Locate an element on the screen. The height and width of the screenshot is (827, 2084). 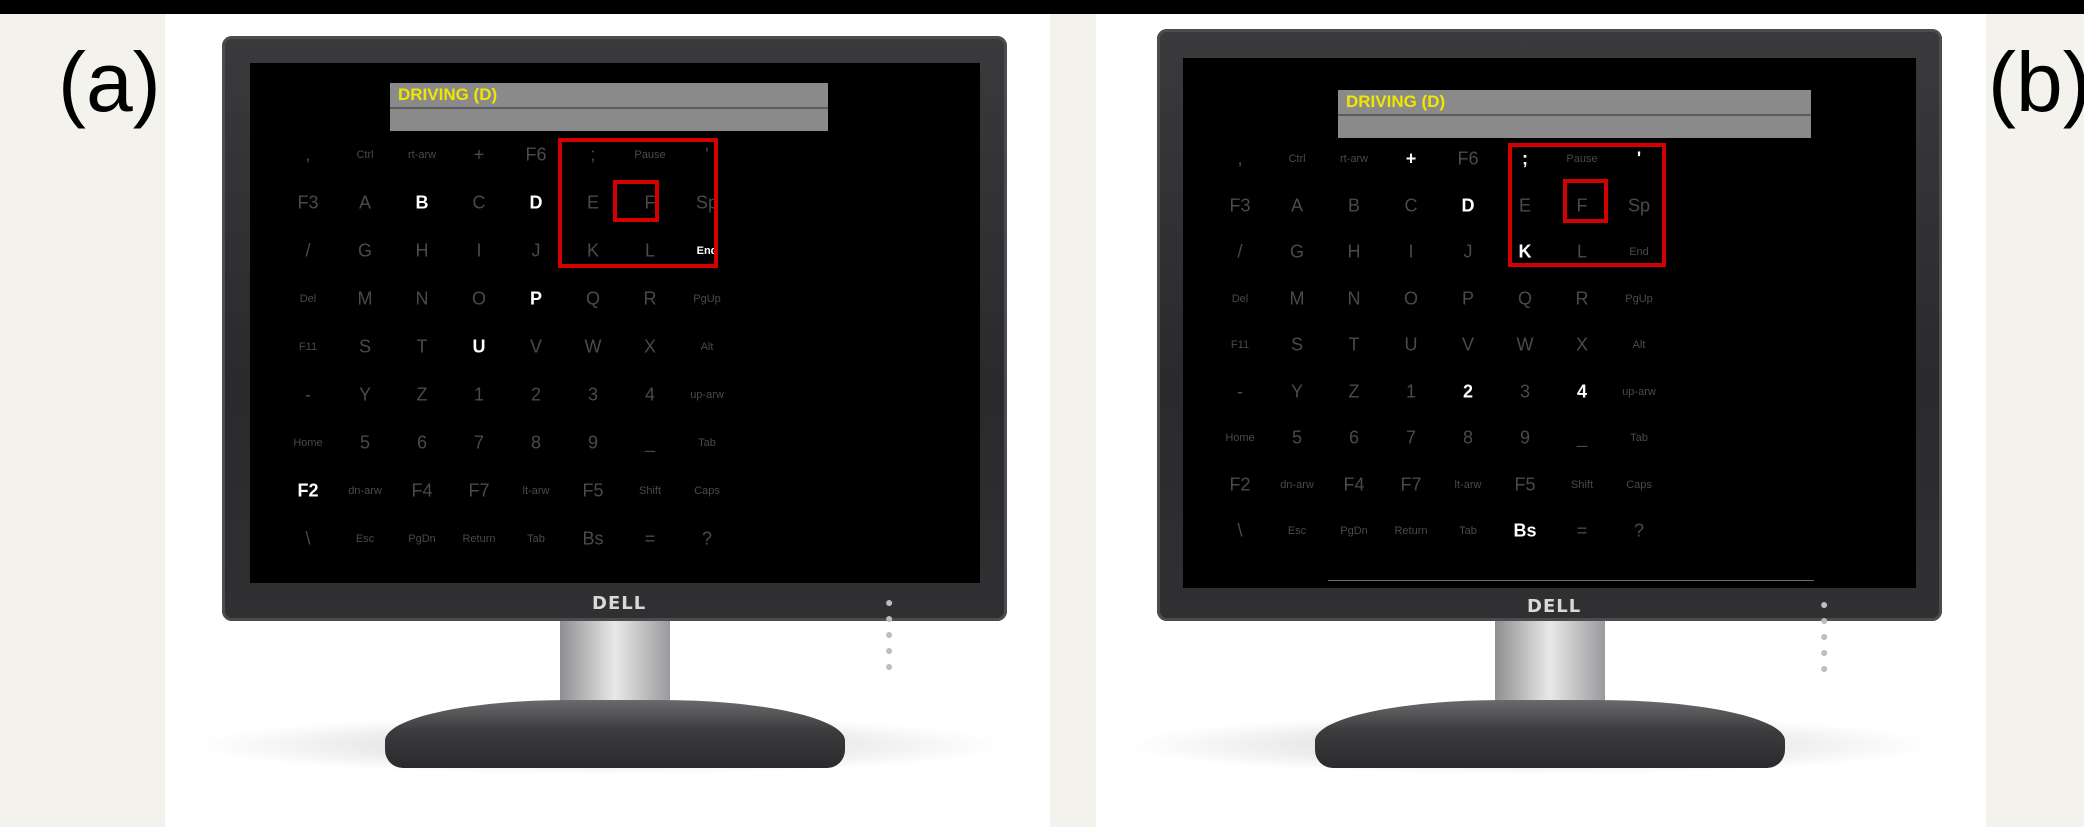
grid-cell: F11 is located at coordinates (308, 347).